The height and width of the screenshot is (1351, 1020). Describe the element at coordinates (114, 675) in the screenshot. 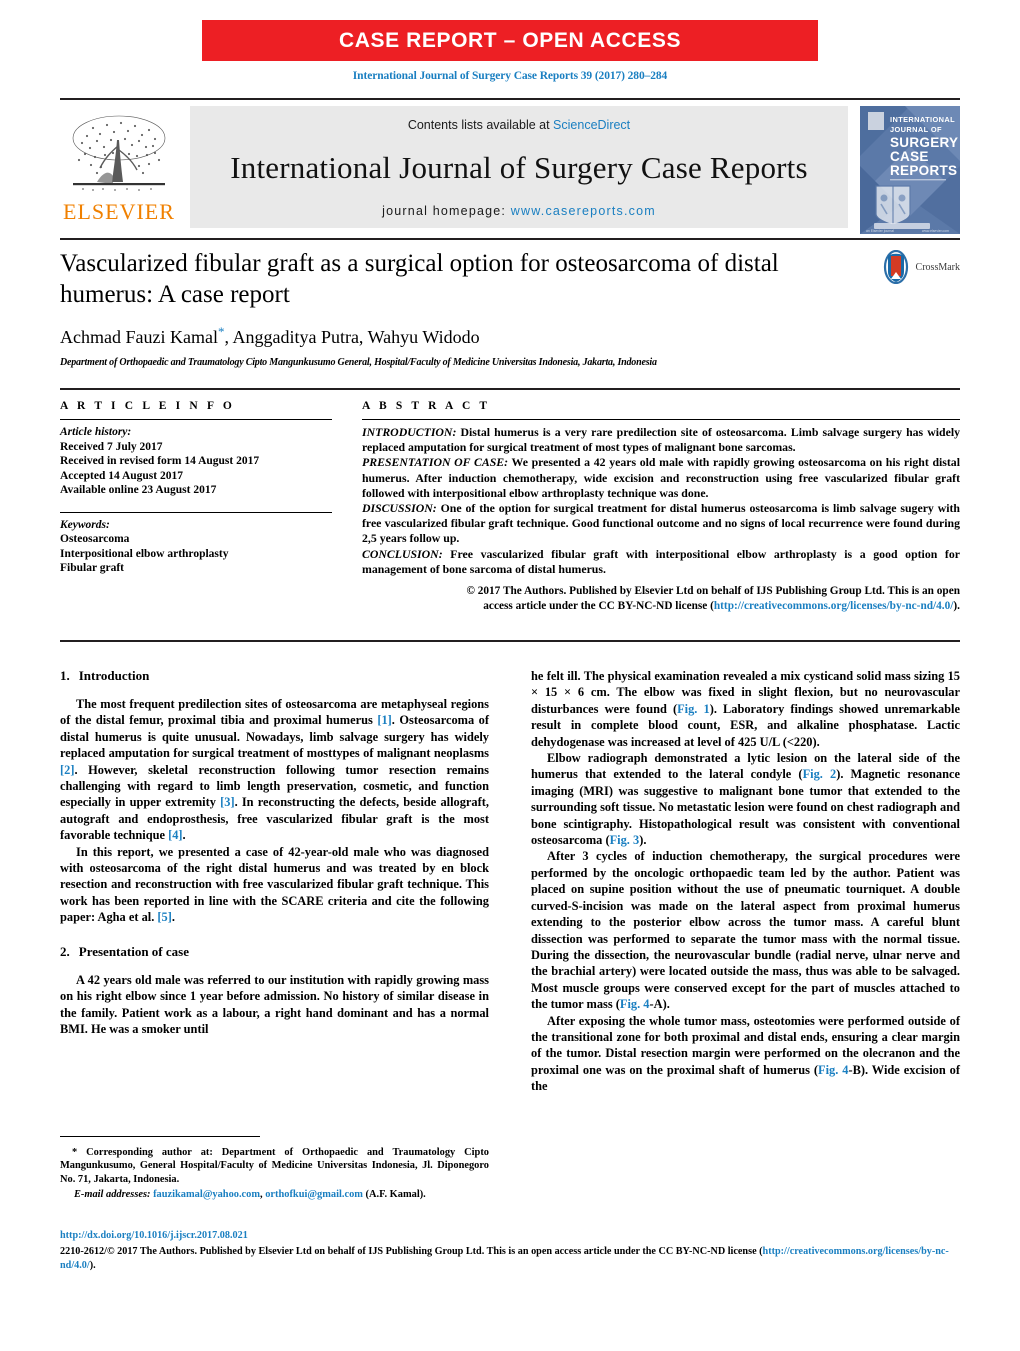

I see `section-title: Introduction` at that location.